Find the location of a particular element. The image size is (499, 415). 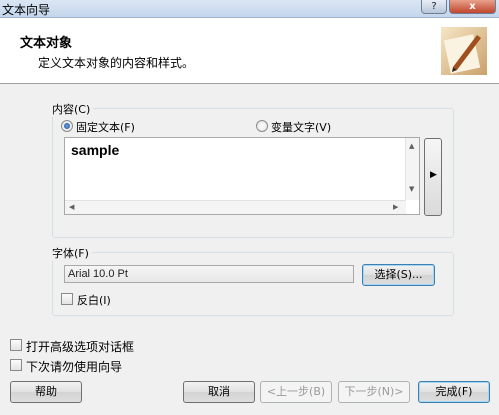

content-group-label: 内容(C) is located at coordinates (73, 109).